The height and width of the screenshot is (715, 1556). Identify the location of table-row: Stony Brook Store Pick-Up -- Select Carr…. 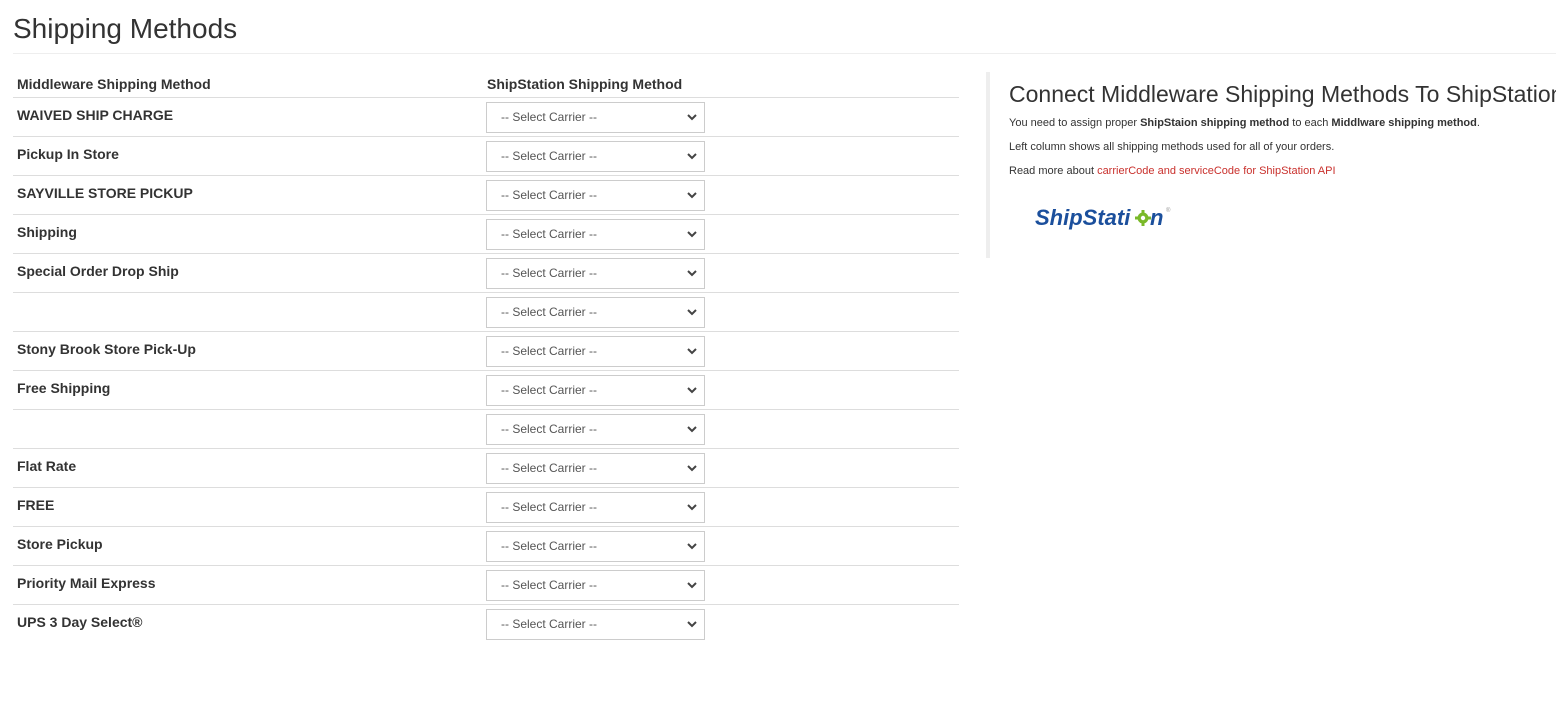
(486, 351).